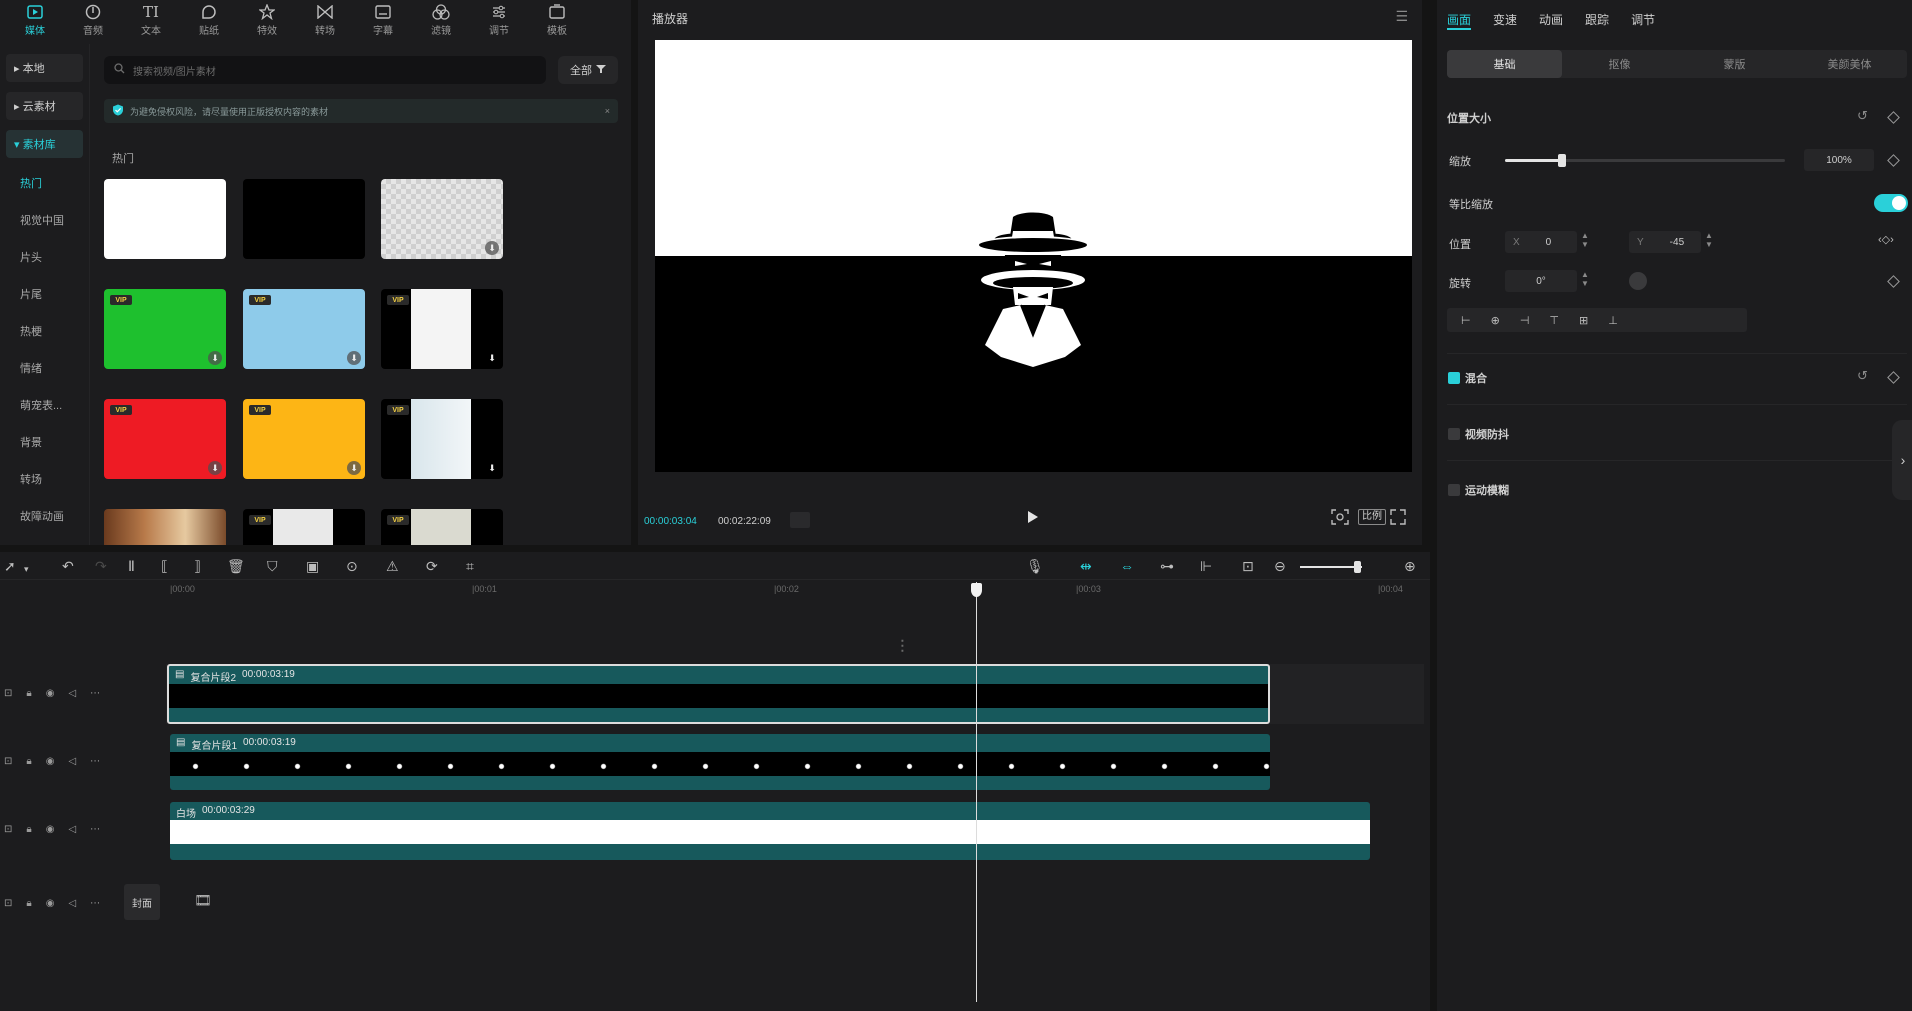  I want to click on asset-transparent: ⬇, so click(442, 219).